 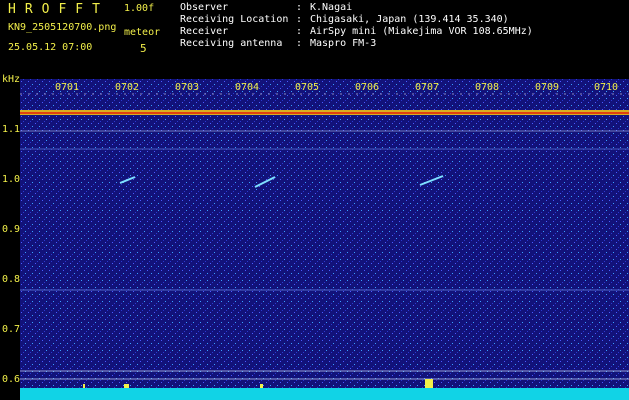 What do you see at coordinates (58, 9) in the screenshot?
I see `app-brand: HROFFT` at bounding box center [58, 9].